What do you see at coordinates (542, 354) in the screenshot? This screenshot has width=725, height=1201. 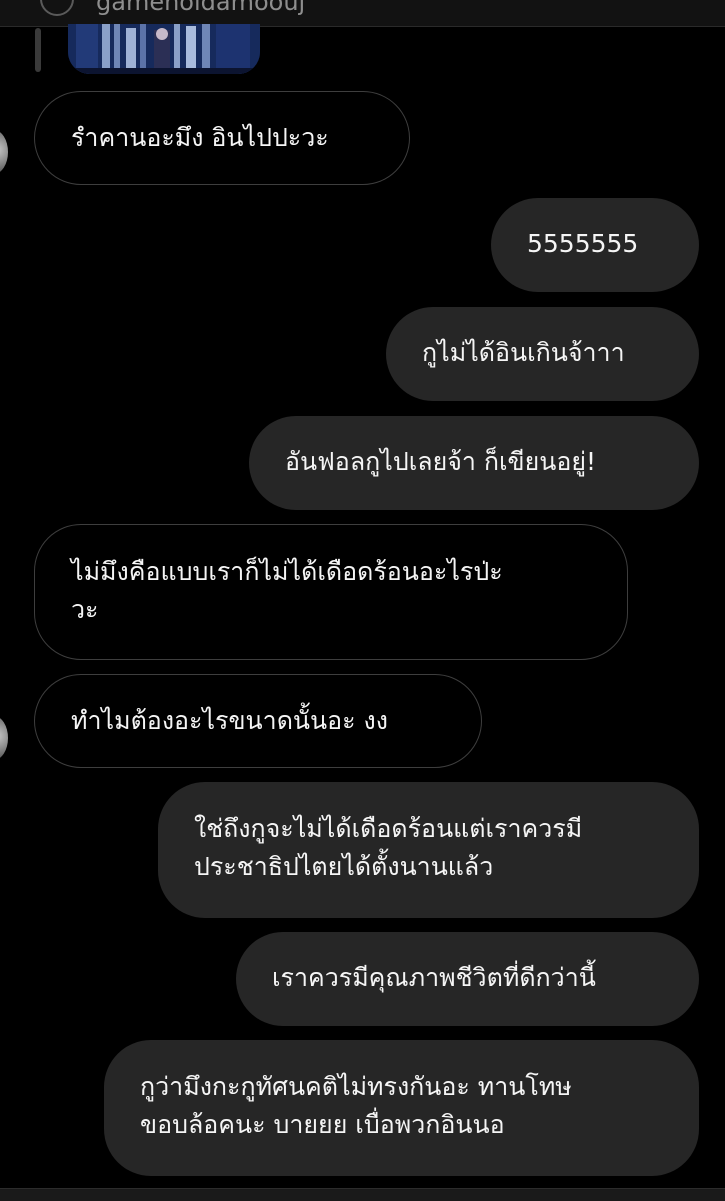 I see `message-bubble-sent: กูไม่ได้อินเกินจ้าาา` at bounding box center [542, 354].